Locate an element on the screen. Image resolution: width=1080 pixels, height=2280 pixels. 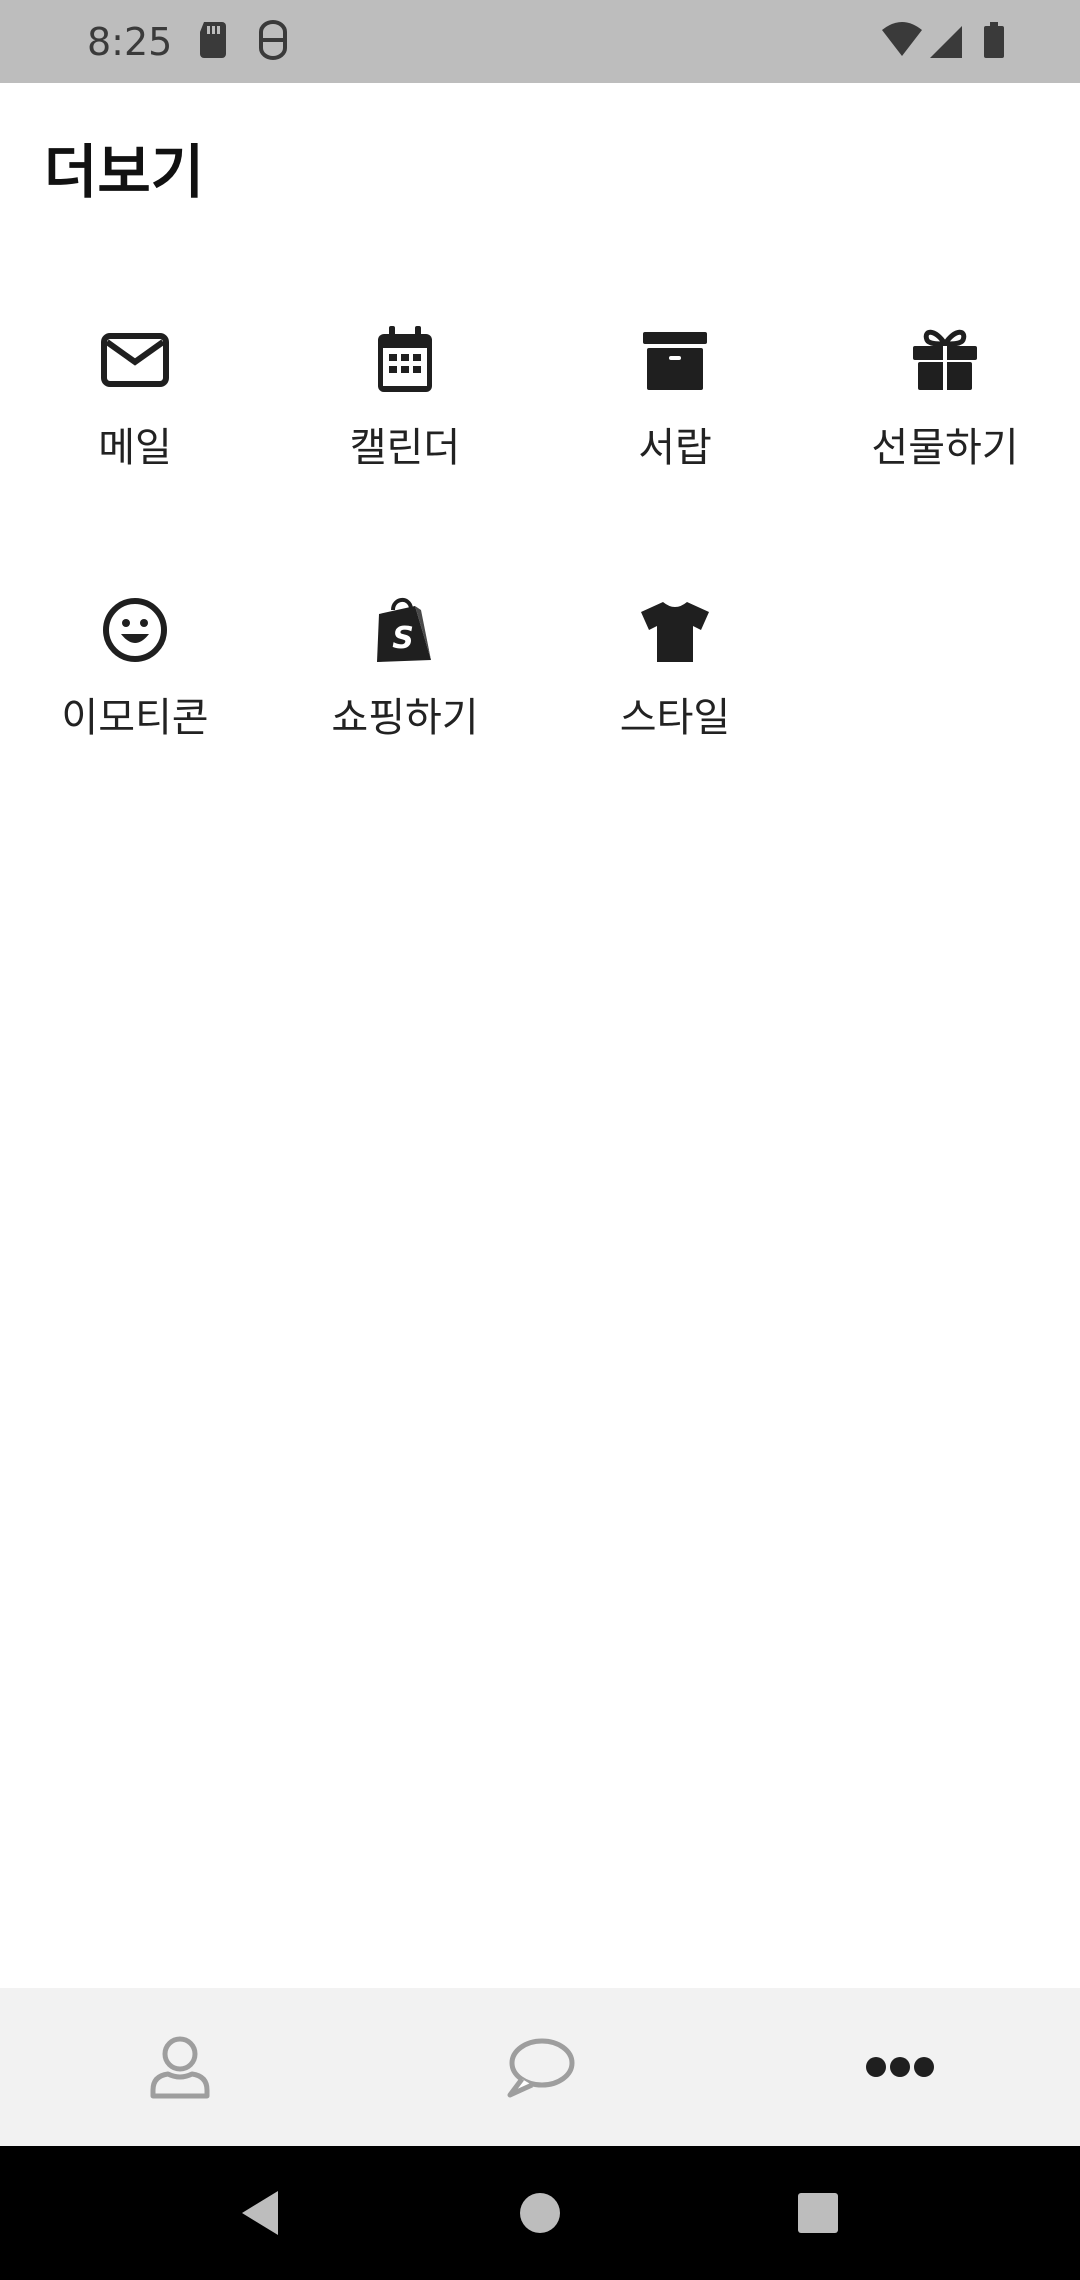
bottom-nav is located at coordinates (540, 2067).